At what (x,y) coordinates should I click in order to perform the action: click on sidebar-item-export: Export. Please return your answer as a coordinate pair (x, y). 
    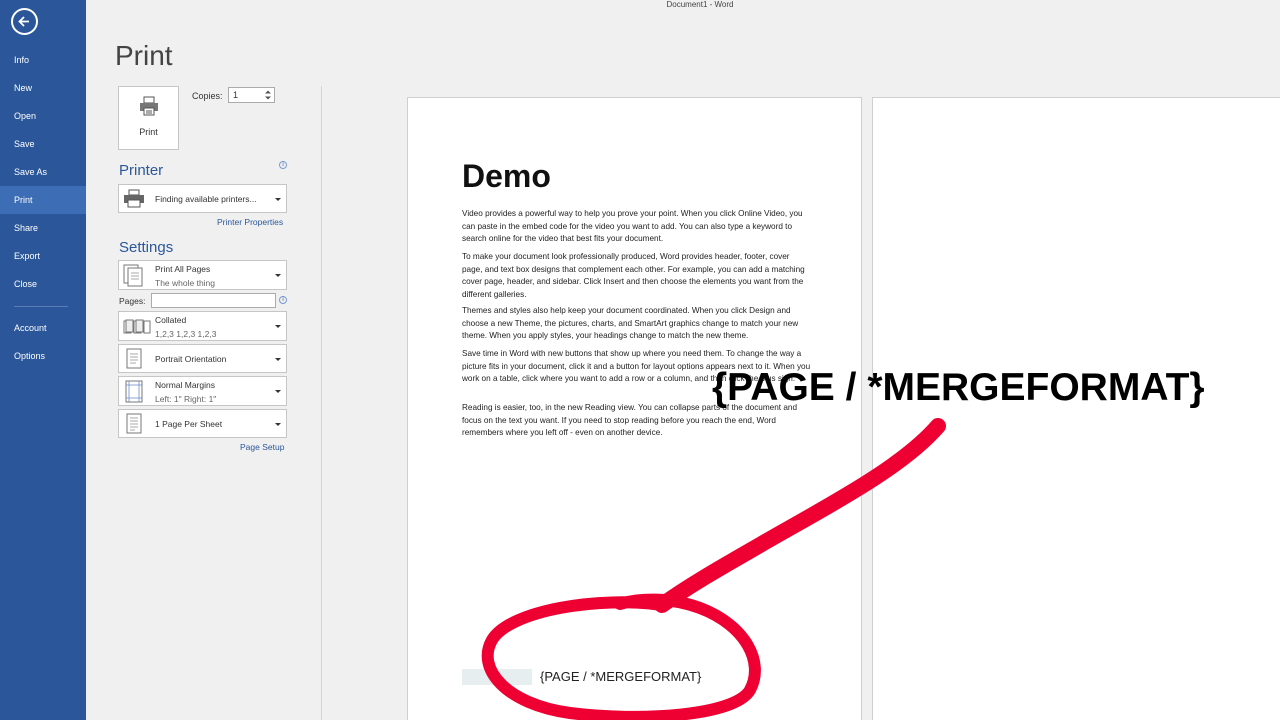
    Looking at the image, I should click on (43, 256).